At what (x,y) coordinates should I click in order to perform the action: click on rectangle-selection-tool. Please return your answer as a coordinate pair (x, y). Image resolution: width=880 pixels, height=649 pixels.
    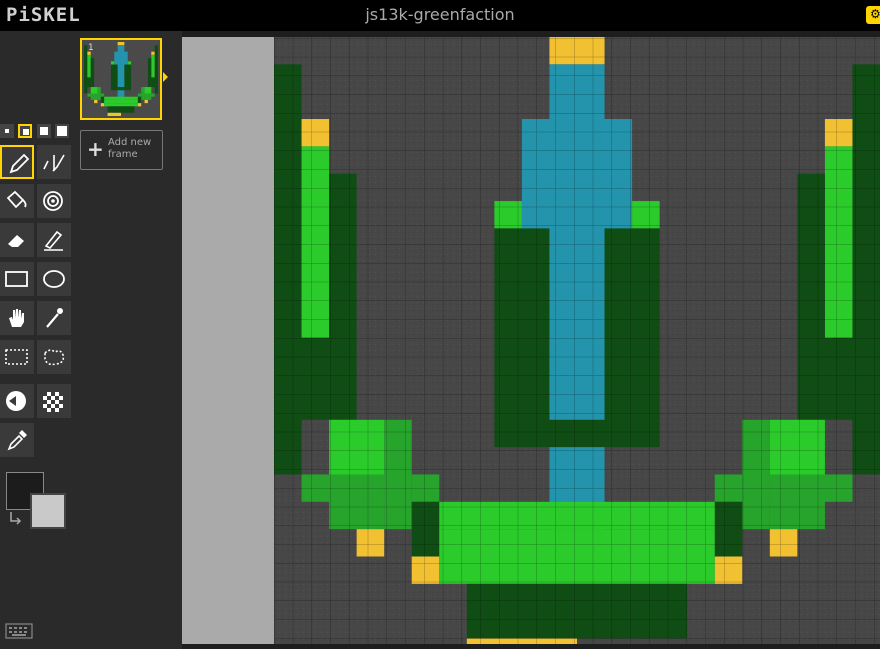
    Looking at the image, I should click on (17, 357).